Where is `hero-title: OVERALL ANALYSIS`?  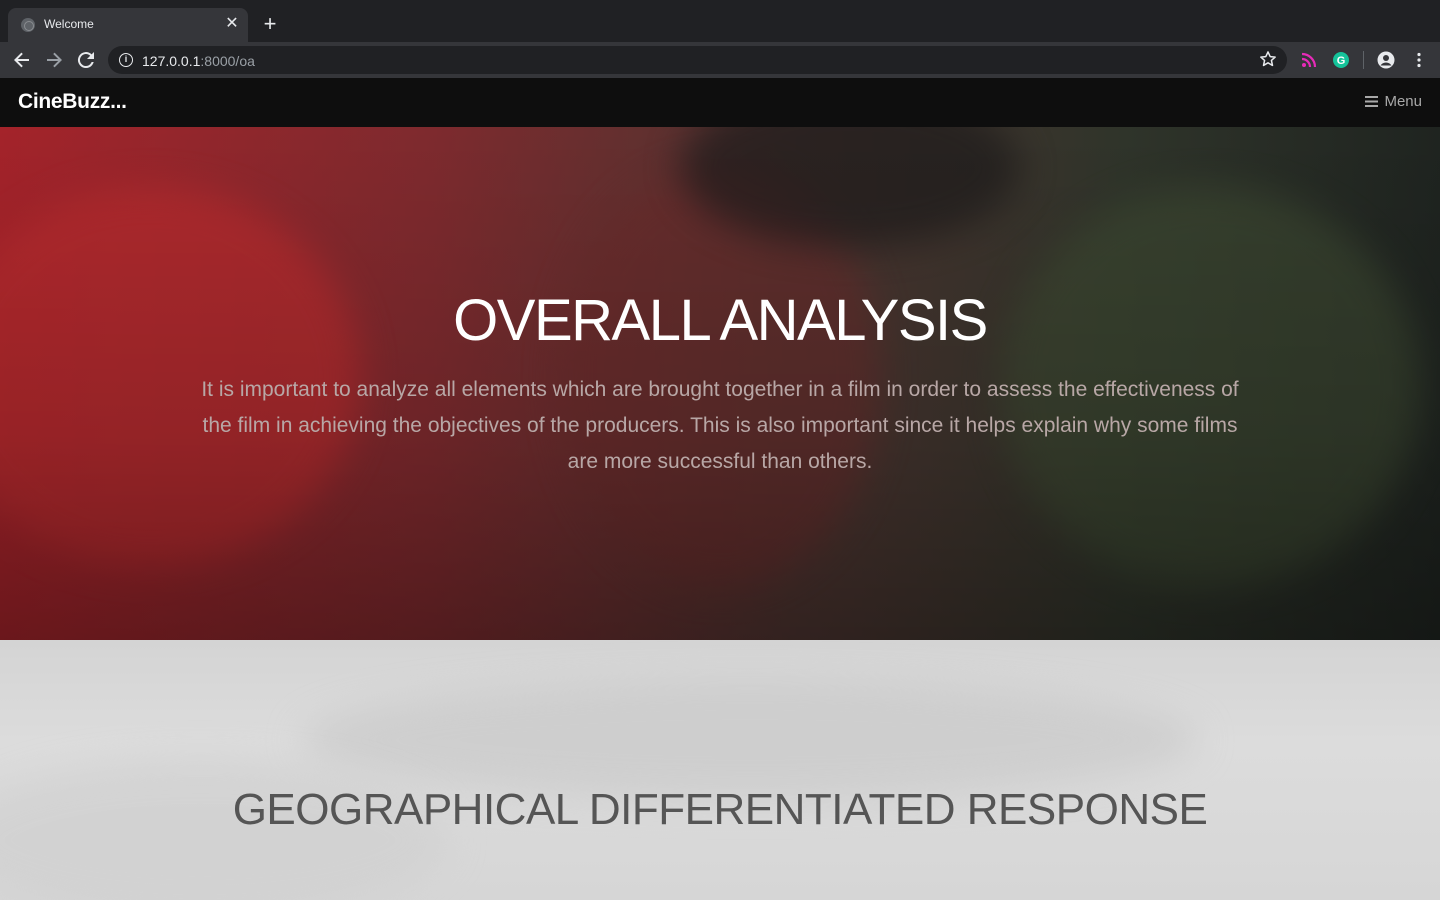
hero-title: OVERALL ANALYSIS is located at coordinates (720, 320).